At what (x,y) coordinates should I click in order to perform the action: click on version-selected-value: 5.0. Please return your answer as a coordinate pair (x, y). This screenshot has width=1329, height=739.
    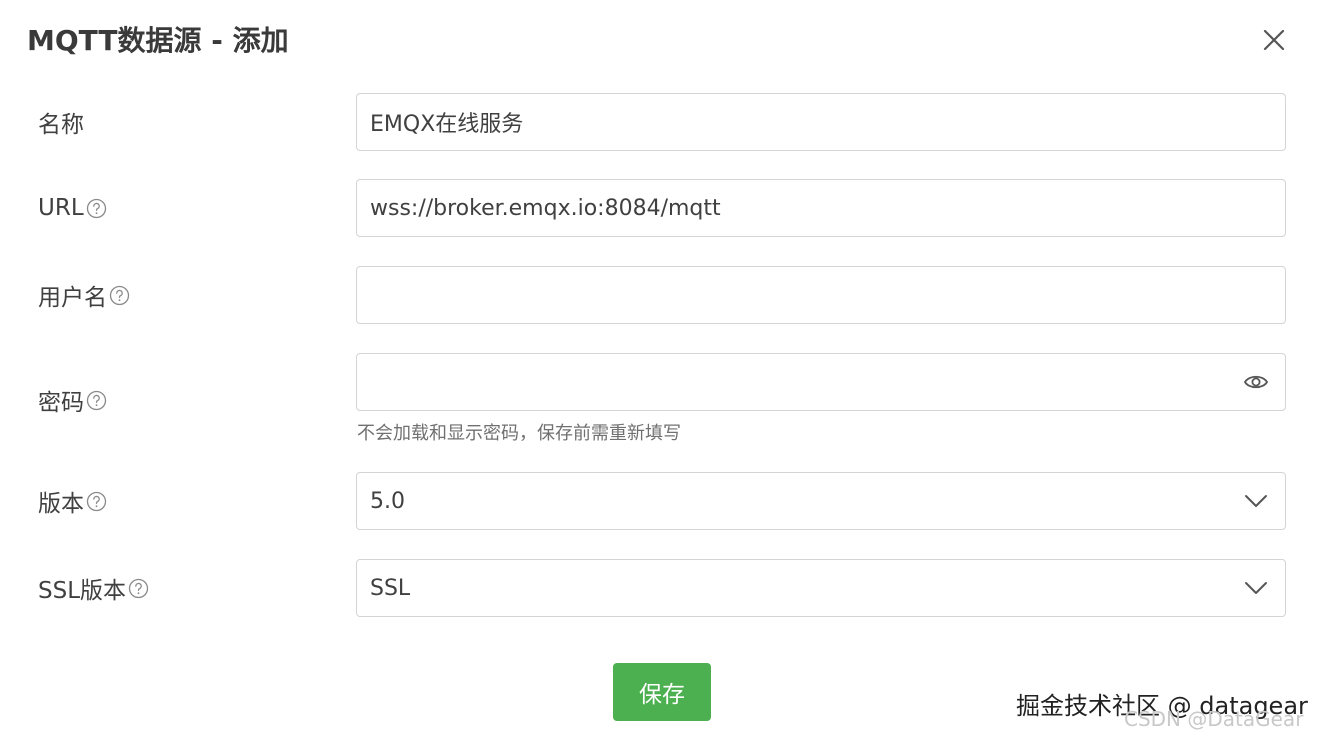
    Looking at the image, I should click on (387, 501).